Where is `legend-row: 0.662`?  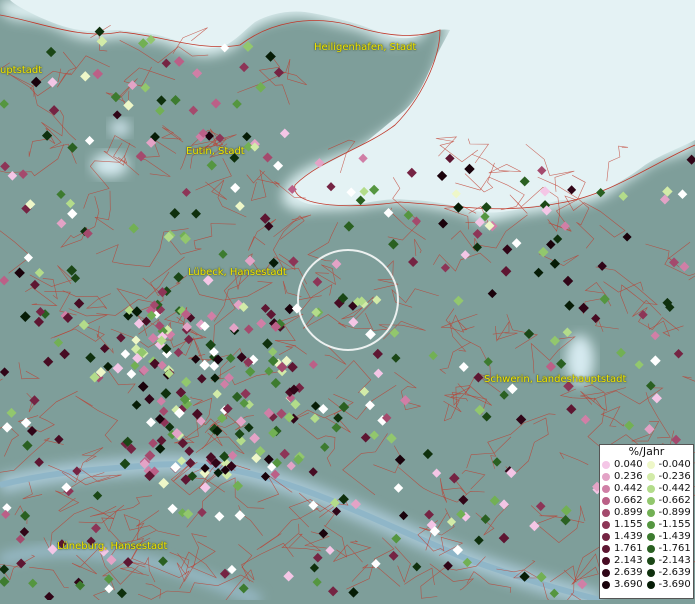
legend-row: 0.662 is located at coordinates (624, 501).